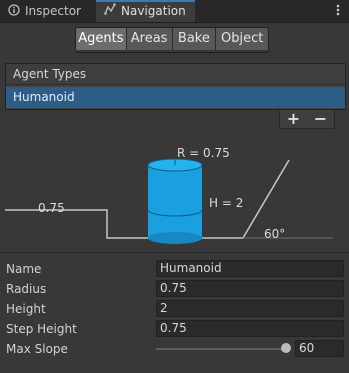 Image resolution: width=349 pixels, height=373 pixels. Describe the element at coordinates (319, 348) in the screenshot. I see `max-slope-field: 60` at that location.